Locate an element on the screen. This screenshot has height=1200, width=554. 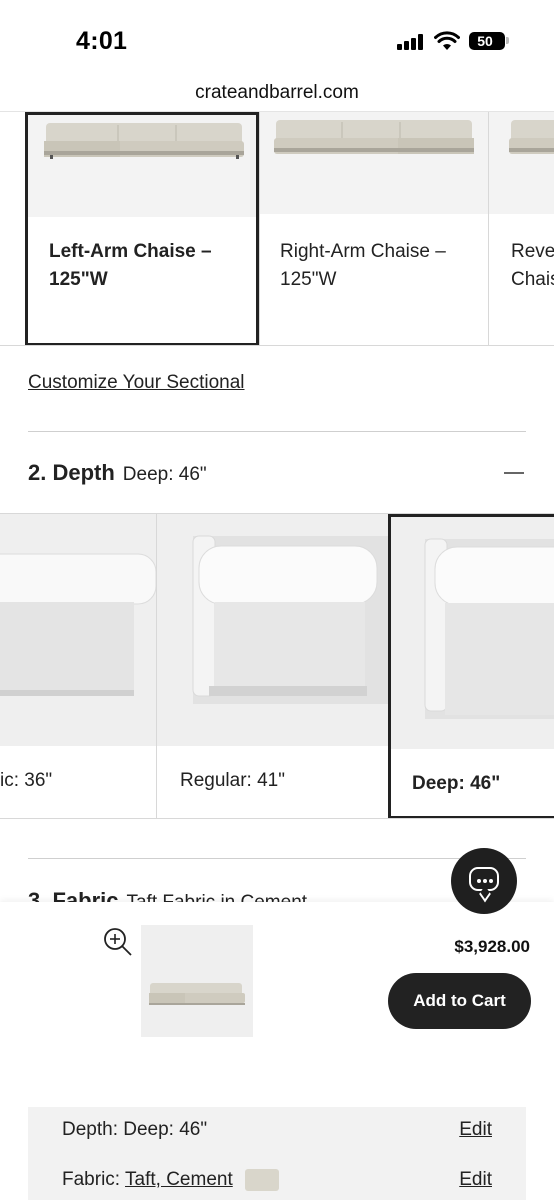
depth-option-regular: Regular: 41" is located at coordinates (273, 666).